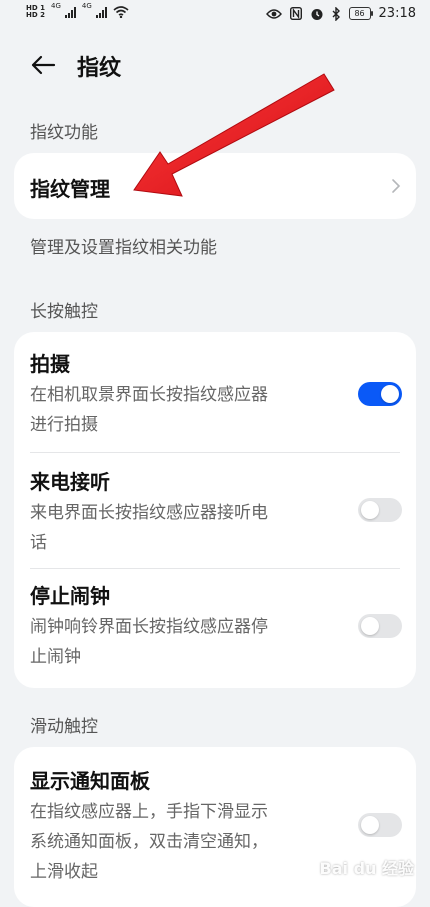 This screenshot has height=907, width=430. Describe the element at coordinates (64, 727) in the screenshot. I see `section-header-swipe: 滑动触控` at that location.